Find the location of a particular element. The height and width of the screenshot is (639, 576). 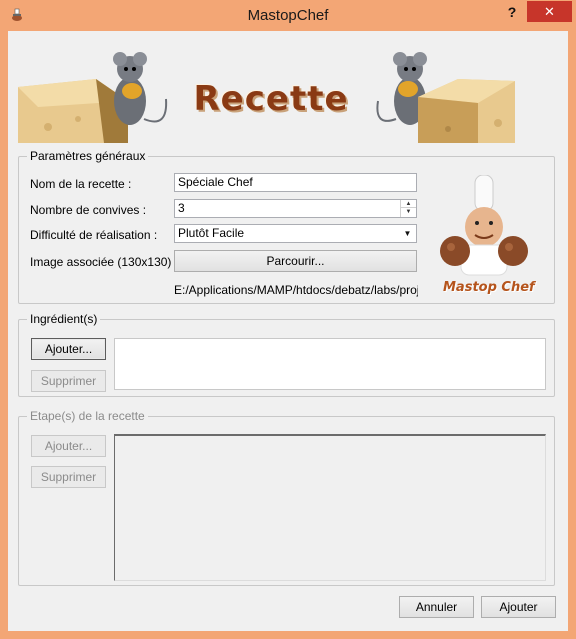

title-bar: MastopChef ? ✕ is located at coordinates (288, 15).